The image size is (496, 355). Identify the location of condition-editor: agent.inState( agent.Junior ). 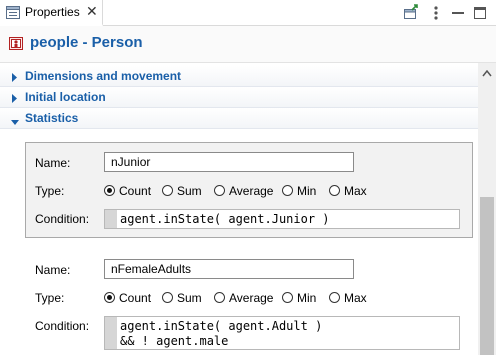
(282, 219).